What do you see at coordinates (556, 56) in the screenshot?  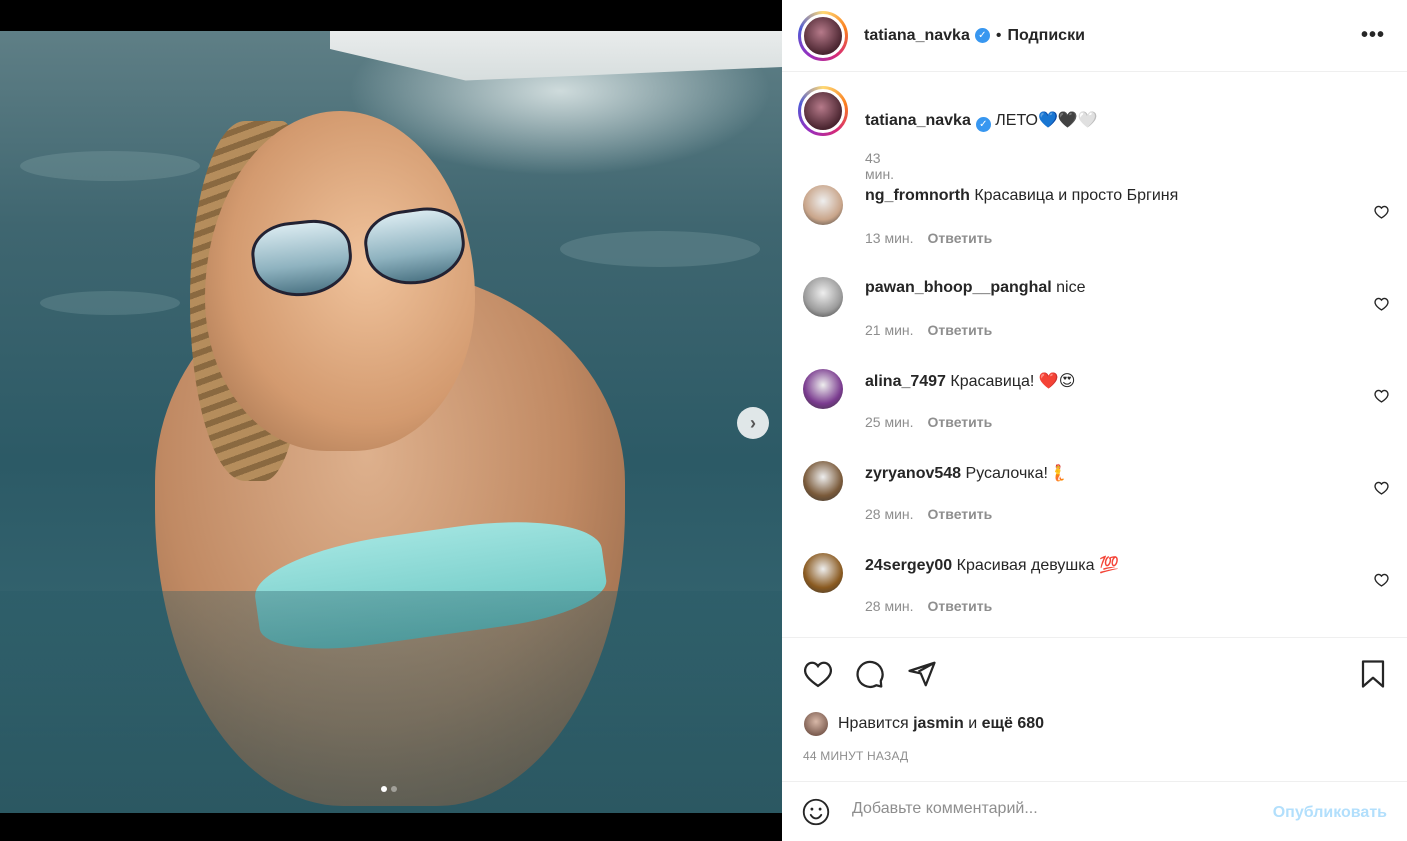 I see `photo-background` at bounding box center [556, 56].